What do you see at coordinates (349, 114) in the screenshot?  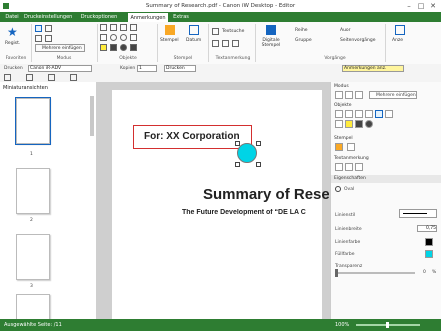 I see `rect-object-icon` at bounding box center [349, 114].